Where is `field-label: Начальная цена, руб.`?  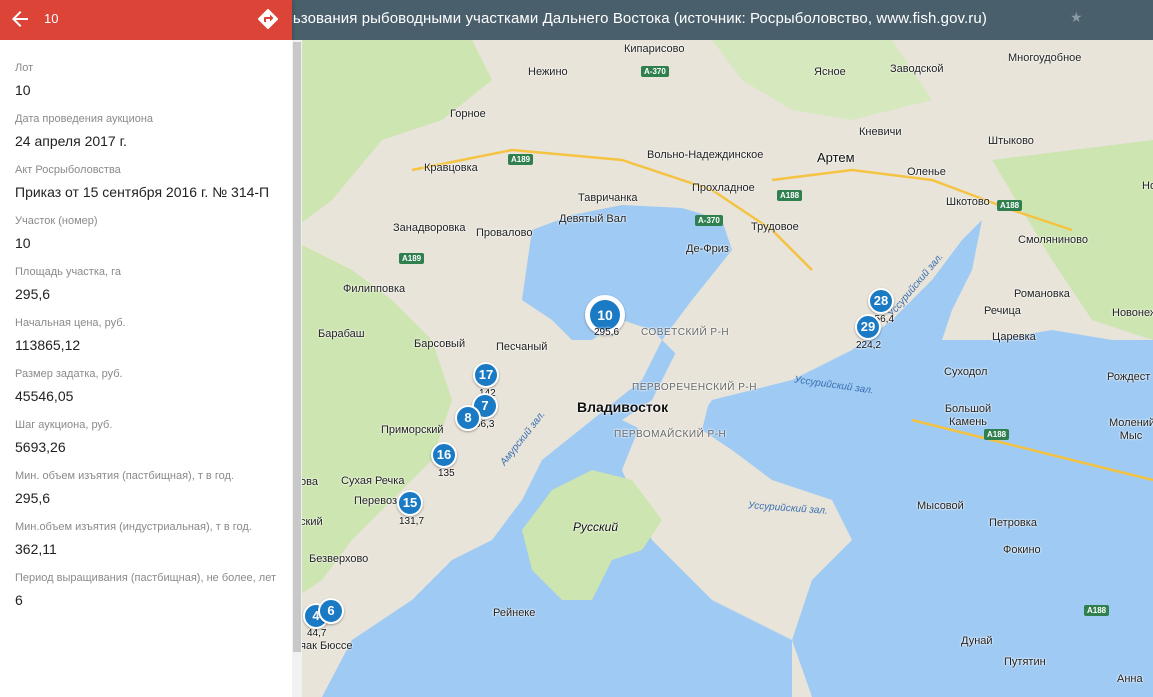 field-label: Начальная цена, руб. is located at coordinates (70, 323).